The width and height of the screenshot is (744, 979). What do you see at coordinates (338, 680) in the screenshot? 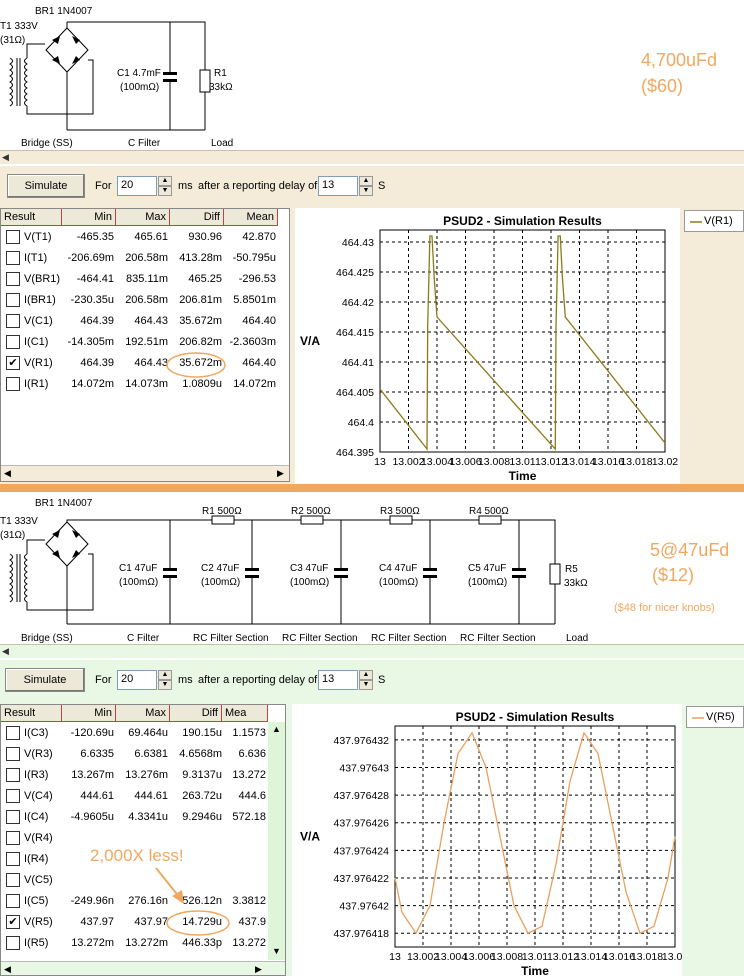
I see `bottom-delay-input: 13` at bounding box center [338, 680].